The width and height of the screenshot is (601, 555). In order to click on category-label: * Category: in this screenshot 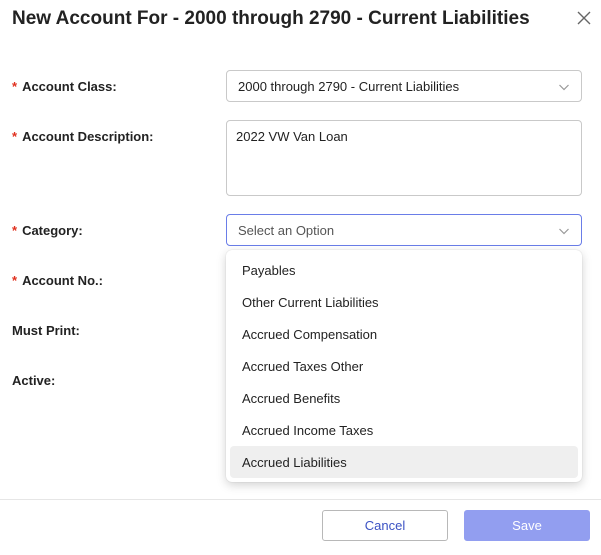, I will do `click(47, 230)`.